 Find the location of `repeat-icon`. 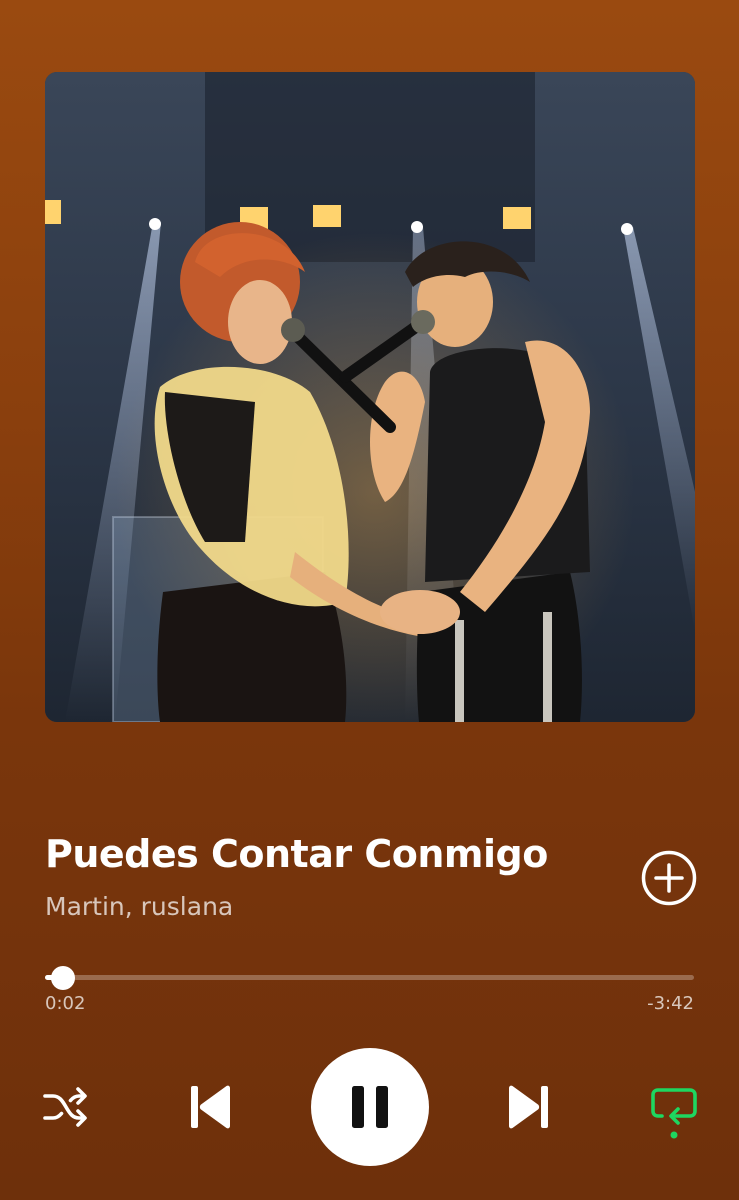

repeat-icon is located at coordinates (674, 1113).